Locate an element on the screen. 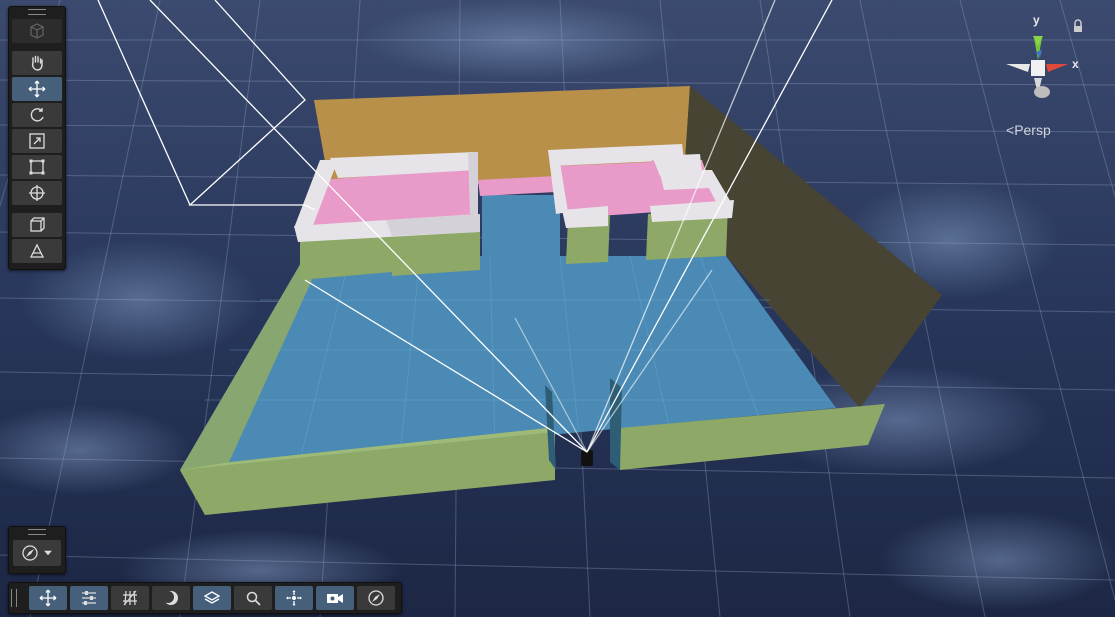 The image size is (1115, 617). tools-overlay is located at coordinates (37, 138).